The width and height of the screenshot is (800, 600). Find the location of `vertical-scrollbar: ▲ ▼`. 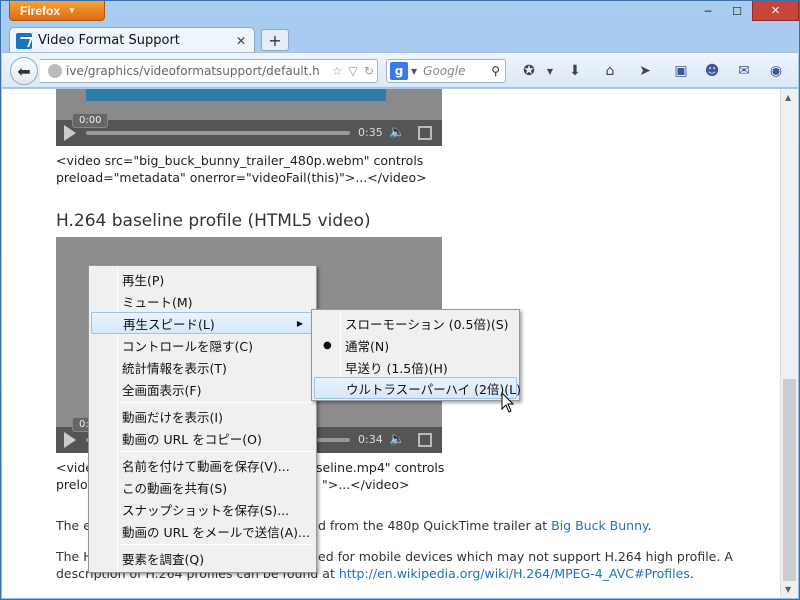

vertical-scrollbar: ▲ ▼ is located at coordinates (789, 343).